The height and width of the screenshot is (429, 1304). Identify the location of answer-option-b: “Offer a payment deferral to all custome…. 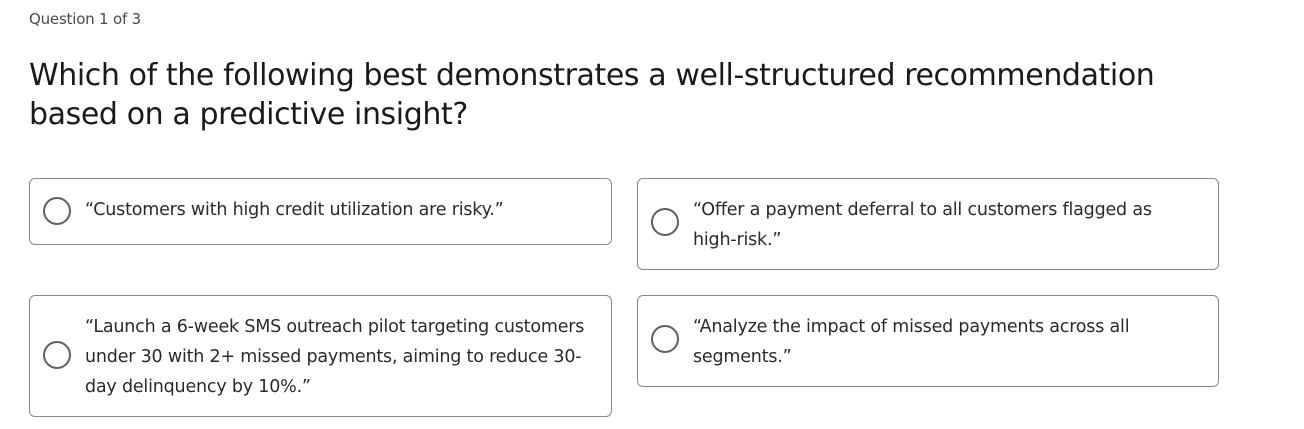
(928, 224).